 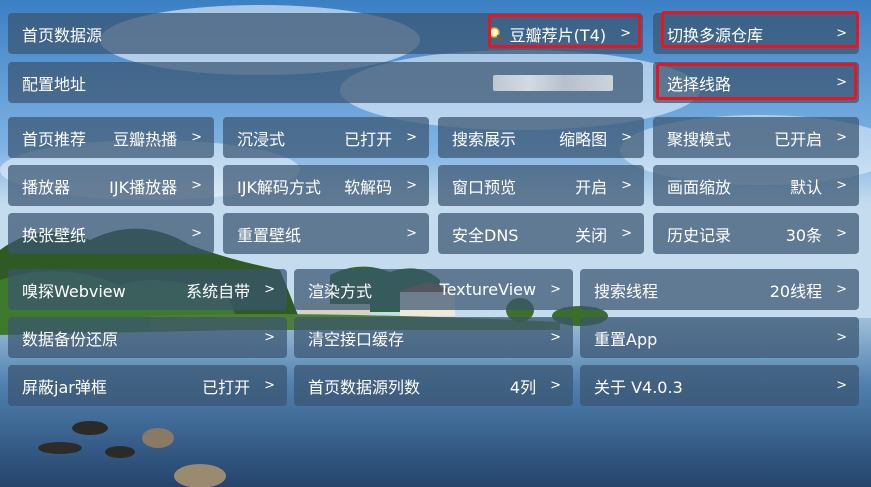 What do you see at coordinates (488, 289) in the screenshot?
I see `settings-item-value: TextureView` at bounding box center [488, 289].